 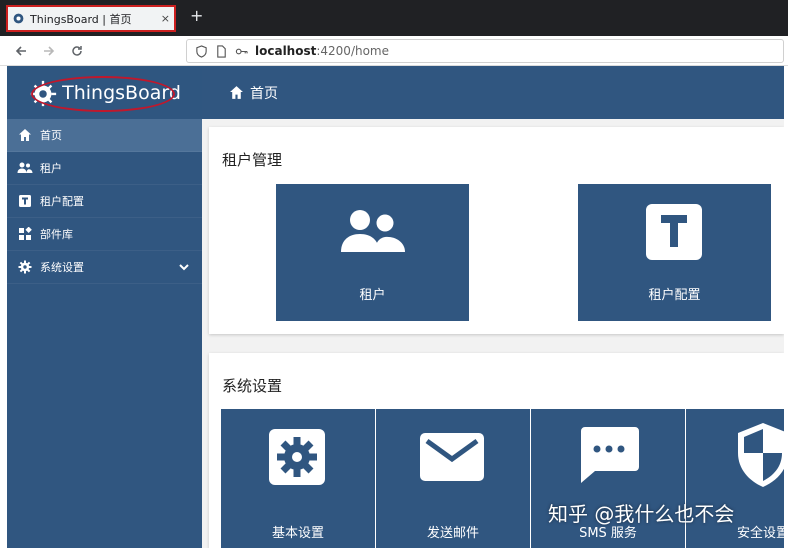 I want to click on url-text: localhost:4200/home, so click(x=322, y=51).